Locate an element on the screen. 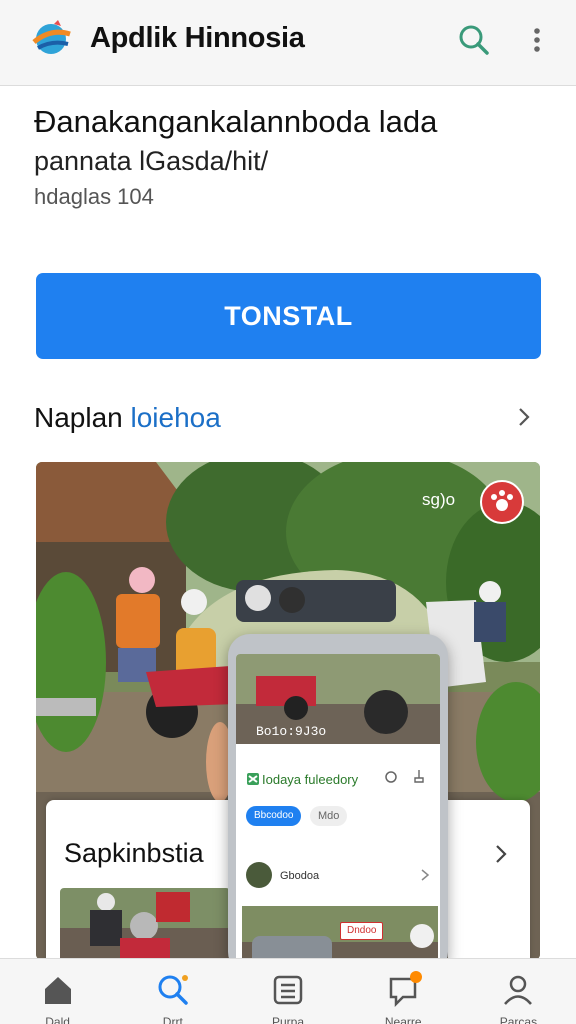  app-bar: Apdlik Hinnosia is located at coordinates (288, 43).